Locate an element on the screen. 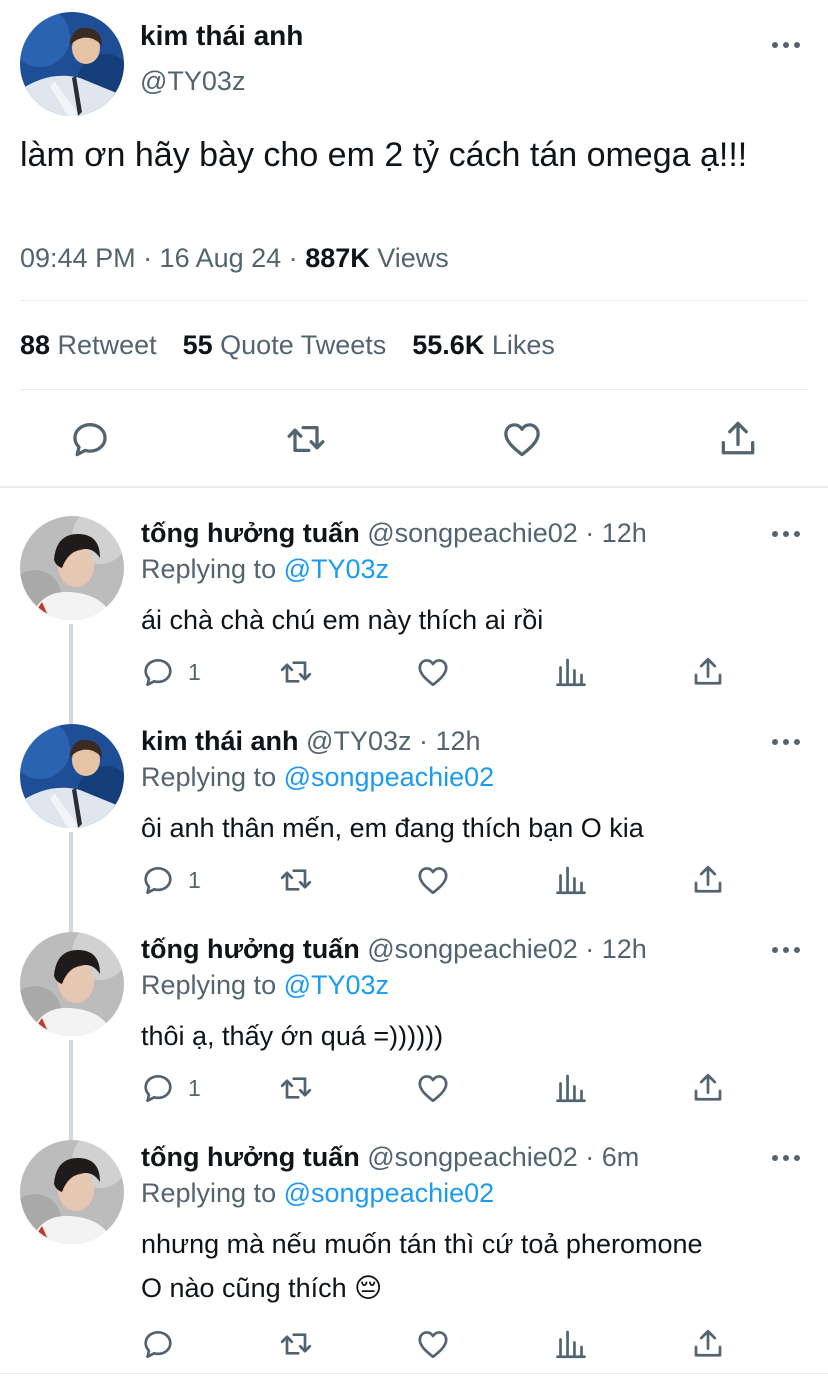 The width and height of the screenshot is (828, 1377). reply-header: tống hưởng tuấn @songpeachie02 · 6m is located at coordinates (390, 1157).